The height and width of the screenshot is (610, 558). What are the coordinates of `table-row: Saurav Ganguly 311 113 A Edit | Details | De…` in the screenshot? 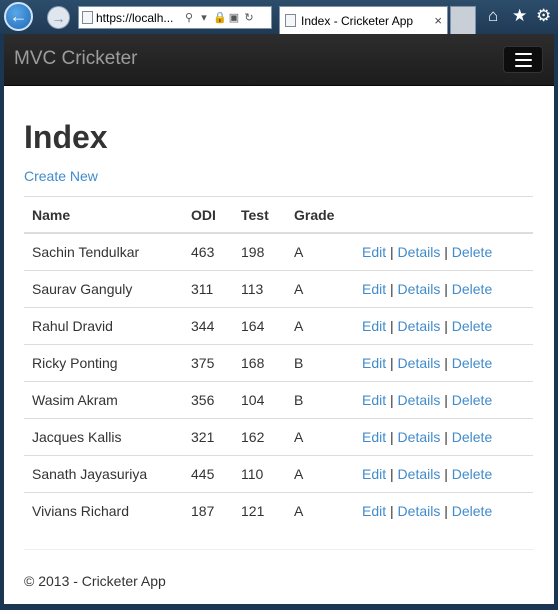 It's located at (278, 289).